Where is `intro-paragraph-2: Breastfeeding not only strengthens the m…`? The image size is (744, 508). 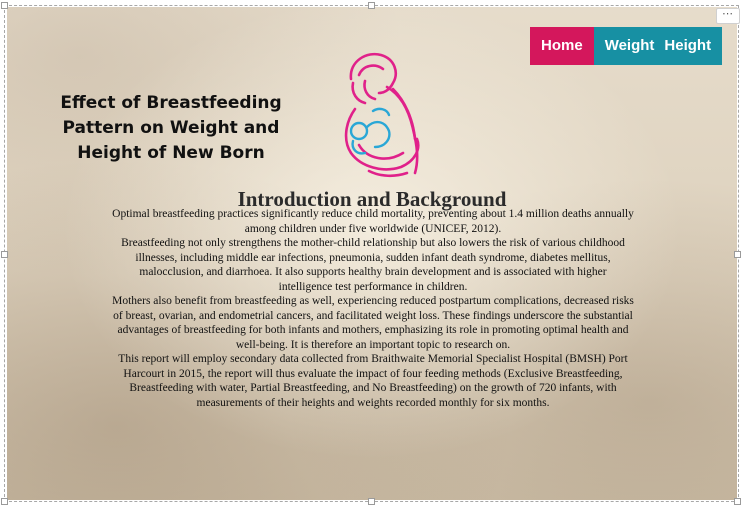
intro-paragraph-2: Breastfeeding not only strengthens the m… is located at coordinates (373, 265).